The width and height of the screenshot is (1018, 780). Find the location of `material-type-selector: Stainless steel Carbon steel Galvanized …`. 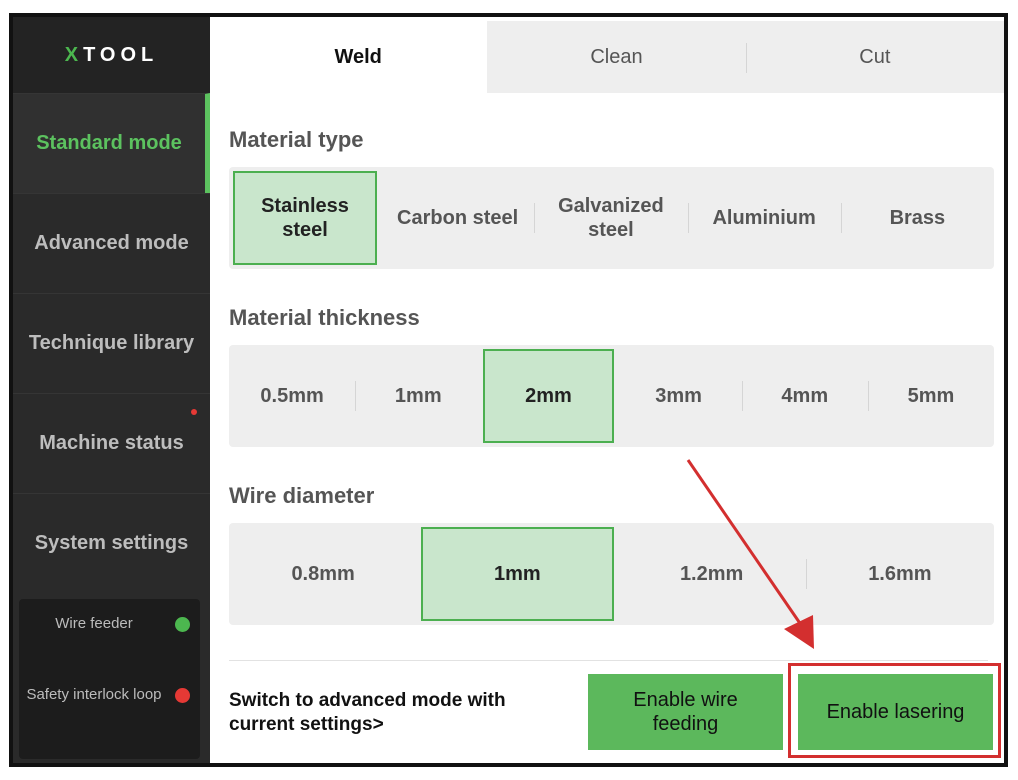

material-type-selector: Stainless steel Carbon steel Galvanized … is located at coordinates (611, 218).